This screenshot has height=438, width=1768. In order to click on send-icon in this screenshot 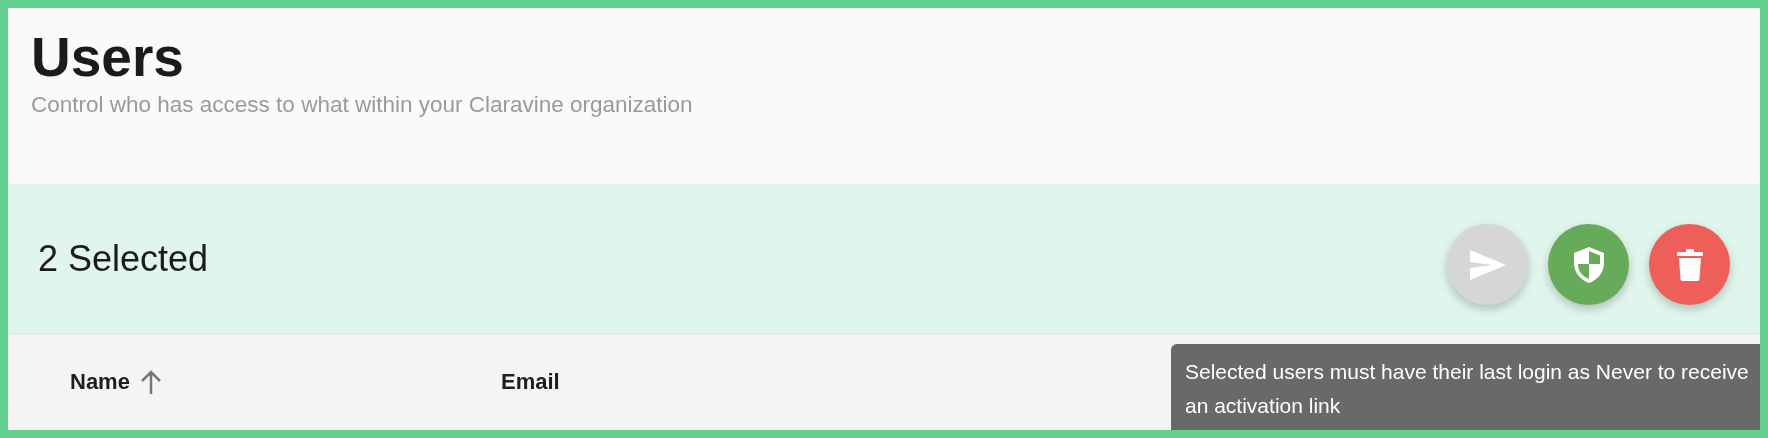, I will do `click(1487, 264)`.